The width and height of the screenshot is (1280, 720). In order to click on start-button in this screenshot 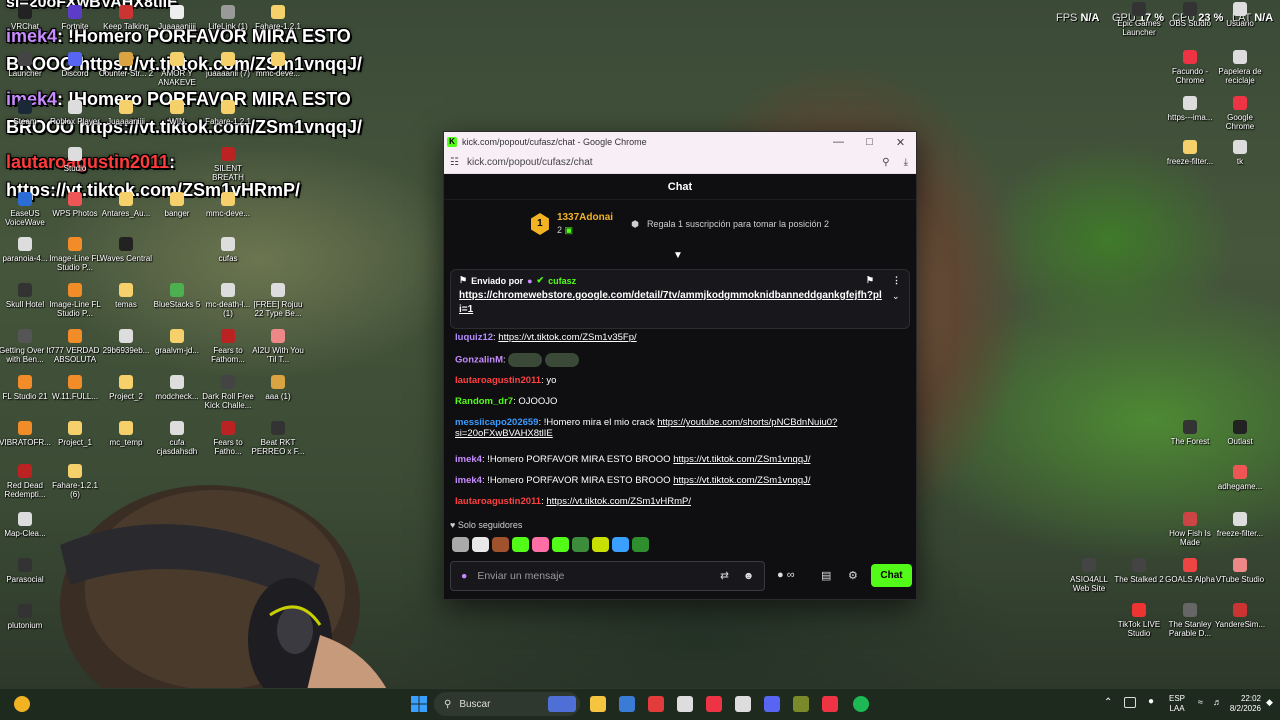, I will do `click(419, 704)`.